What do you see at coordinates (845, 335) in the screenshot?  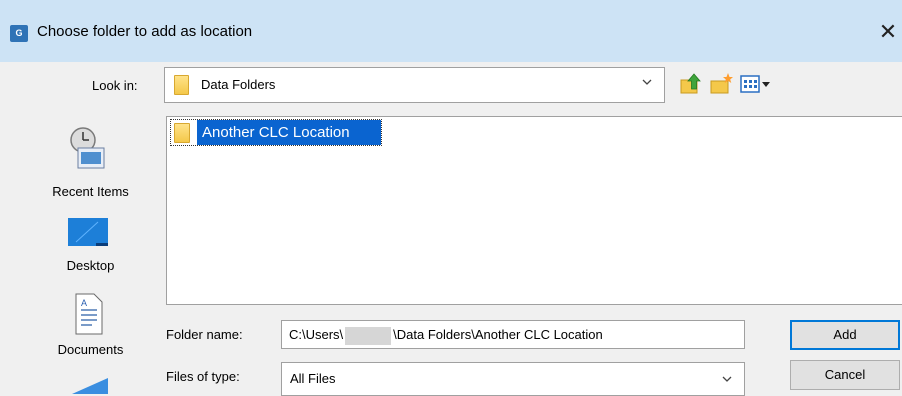 I see `add-button: Add` at bounding box center [845, 335].